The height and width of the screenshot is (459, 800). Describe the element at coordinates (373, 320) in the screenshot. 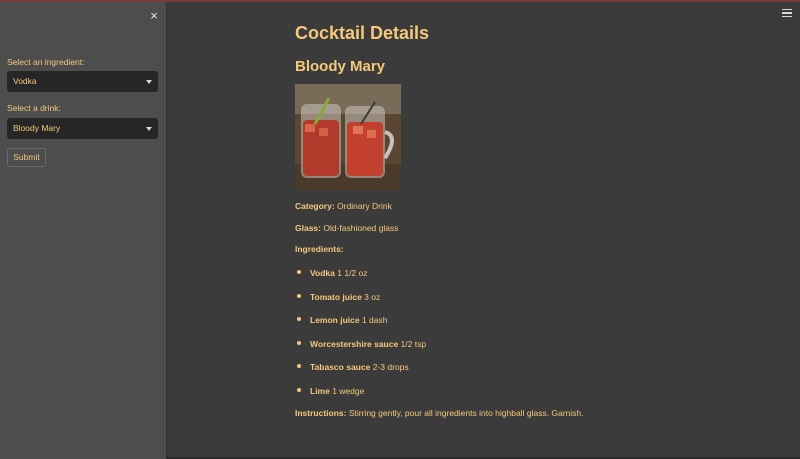

I see `ingredient-measure: 1 dash` at that location.